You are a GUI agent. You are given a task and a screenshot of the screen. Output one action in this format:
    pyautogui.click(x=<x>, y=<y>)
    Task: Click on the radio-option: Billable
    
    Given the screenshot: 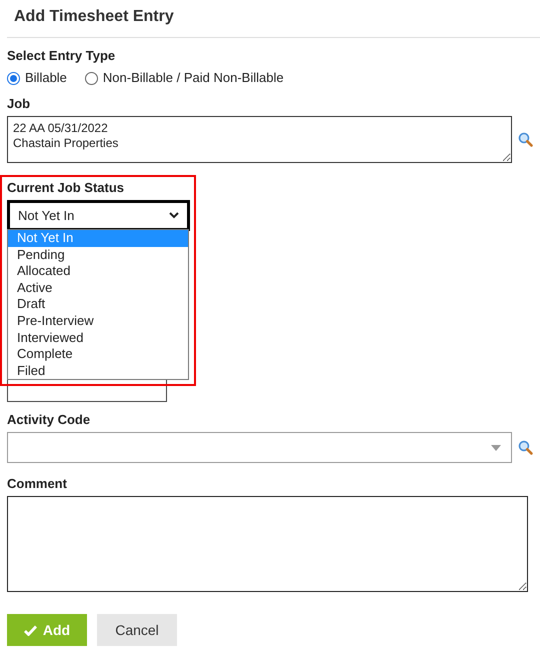 What is the action you would take?
    pyautogui.click(x=37, y=78)
    